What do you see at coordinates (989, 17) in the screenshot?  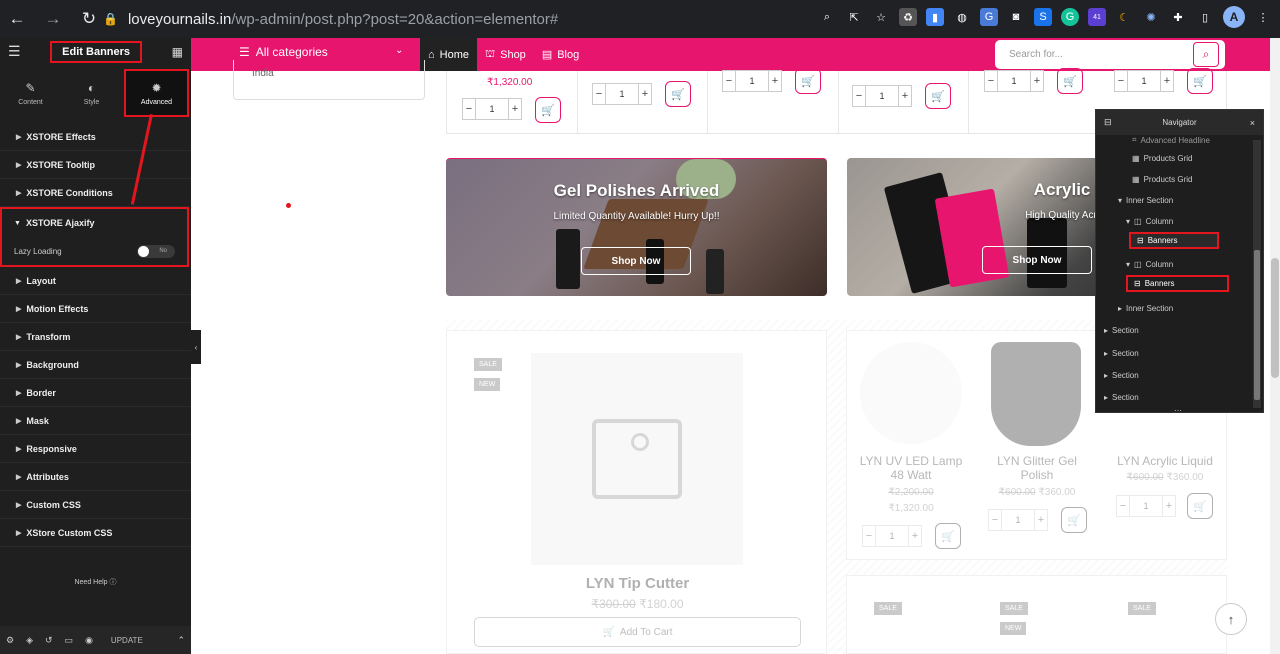 I see `extension-translate-icon: G` at bounding box center [989, 17].